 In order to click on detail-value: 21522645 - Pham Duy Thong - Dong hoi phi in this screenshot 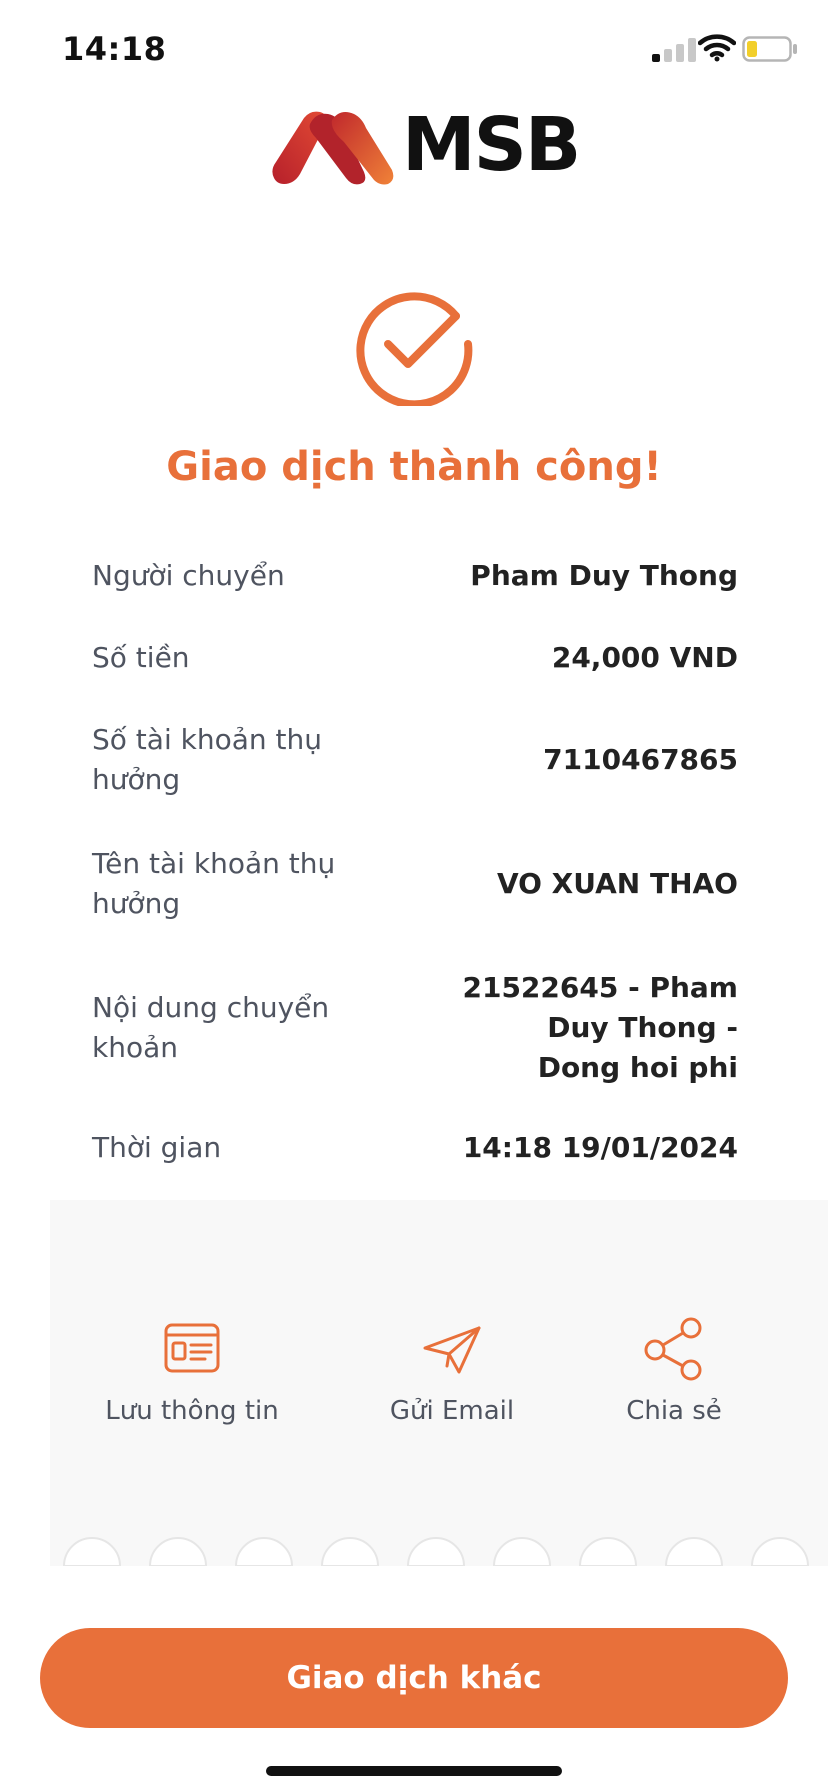, I will do `click(600, 1027)`.